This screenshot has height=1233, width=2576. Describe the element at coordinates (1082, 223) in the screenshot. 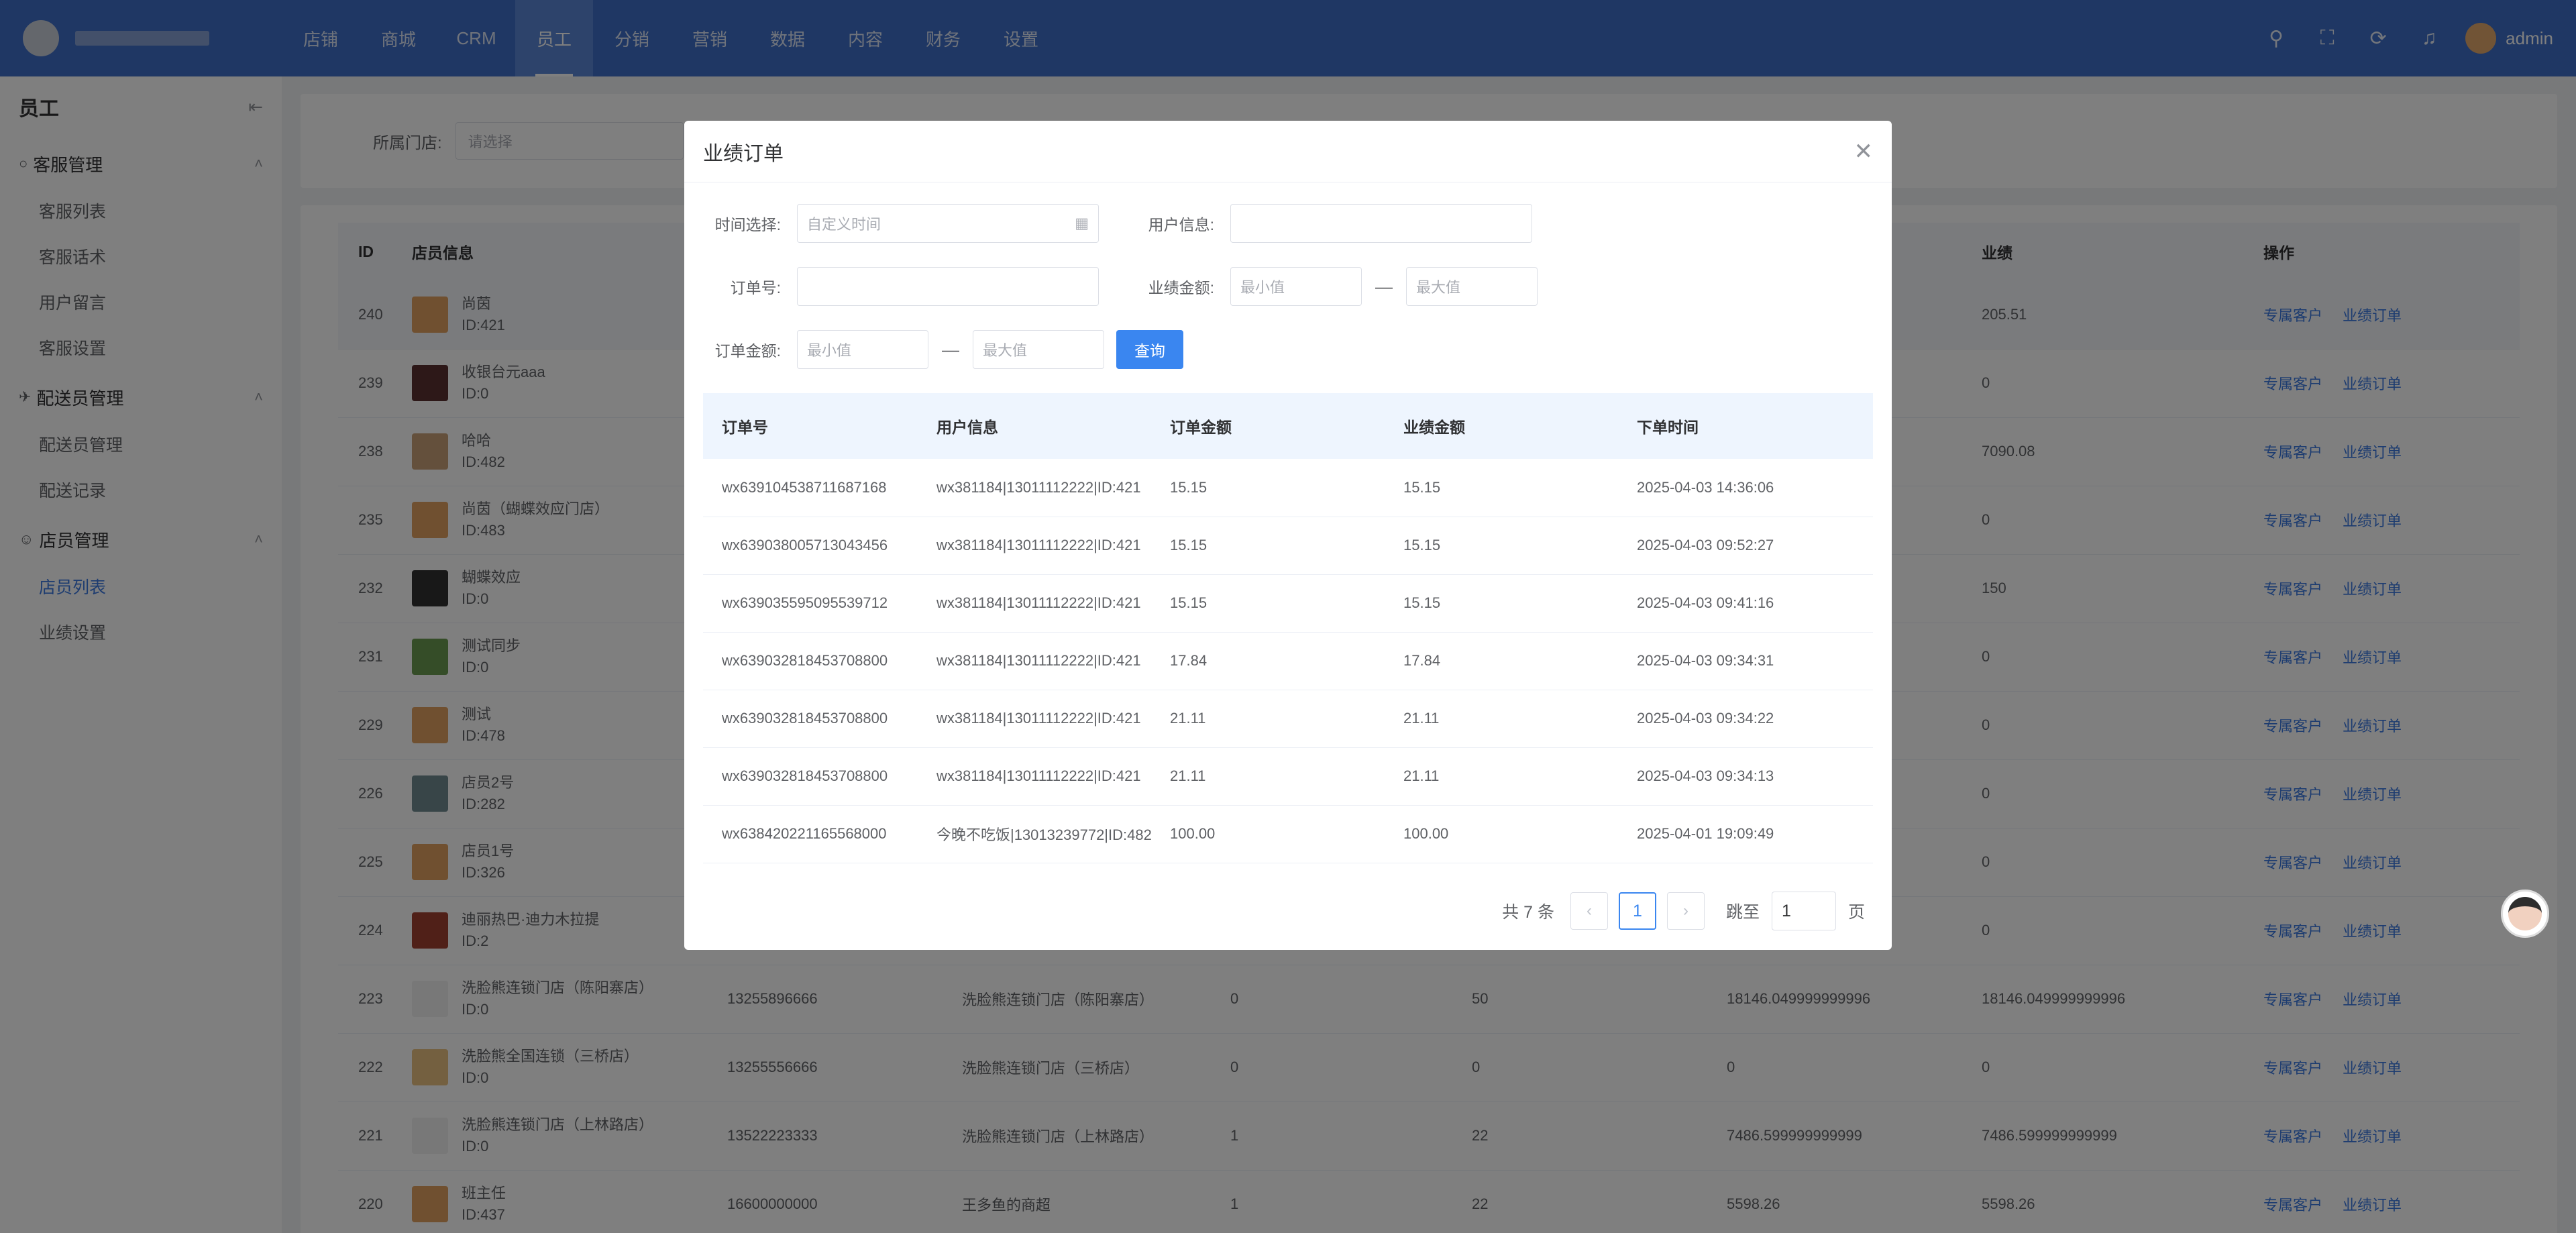

I see `calendar-icon: ▦` at that location.